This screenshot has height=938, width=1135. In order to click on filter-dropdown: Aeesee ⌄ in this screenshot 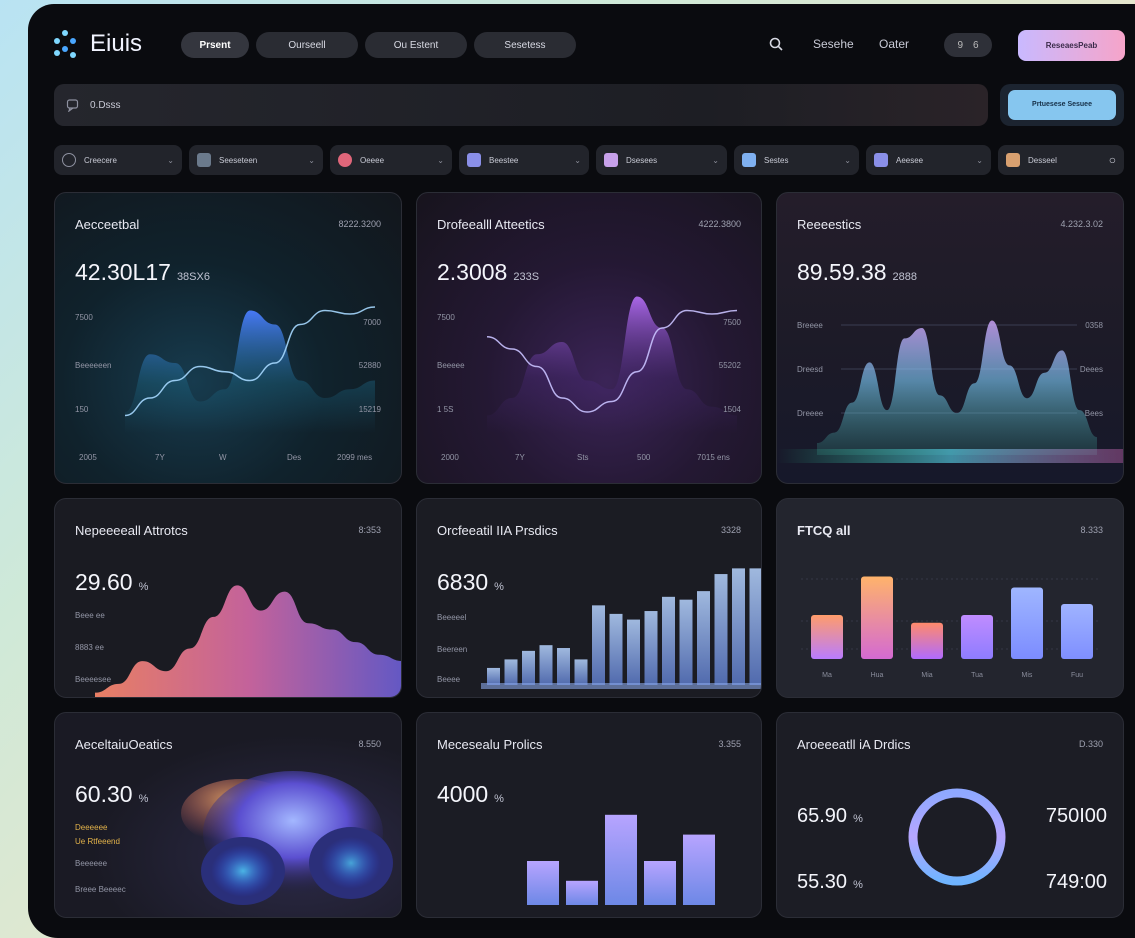, I will do `click(928, 160)`.